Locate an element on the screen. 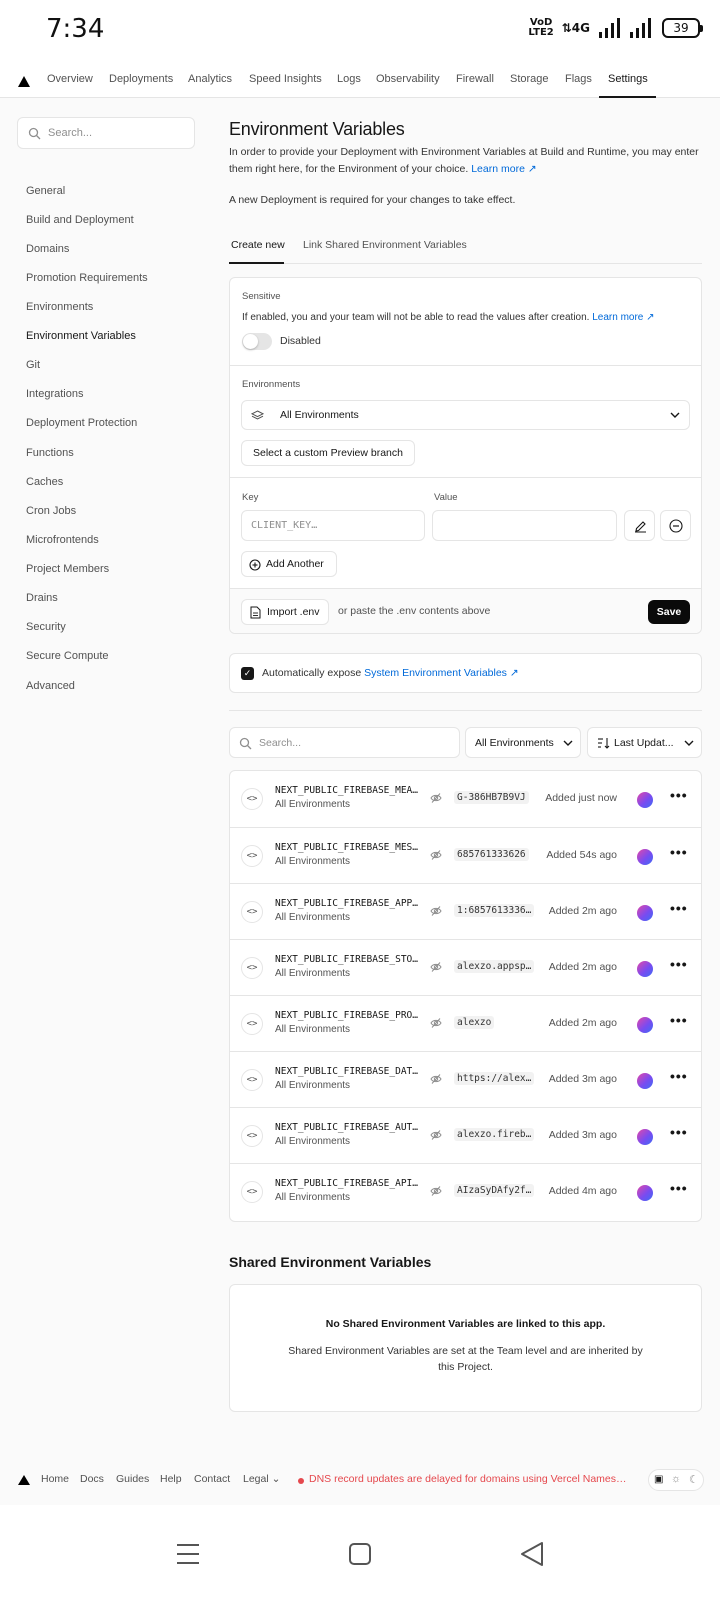 This screenshot has width=720, height=1600. sidebar-item-advanced: Advanced is located at coordinates (50, 686).